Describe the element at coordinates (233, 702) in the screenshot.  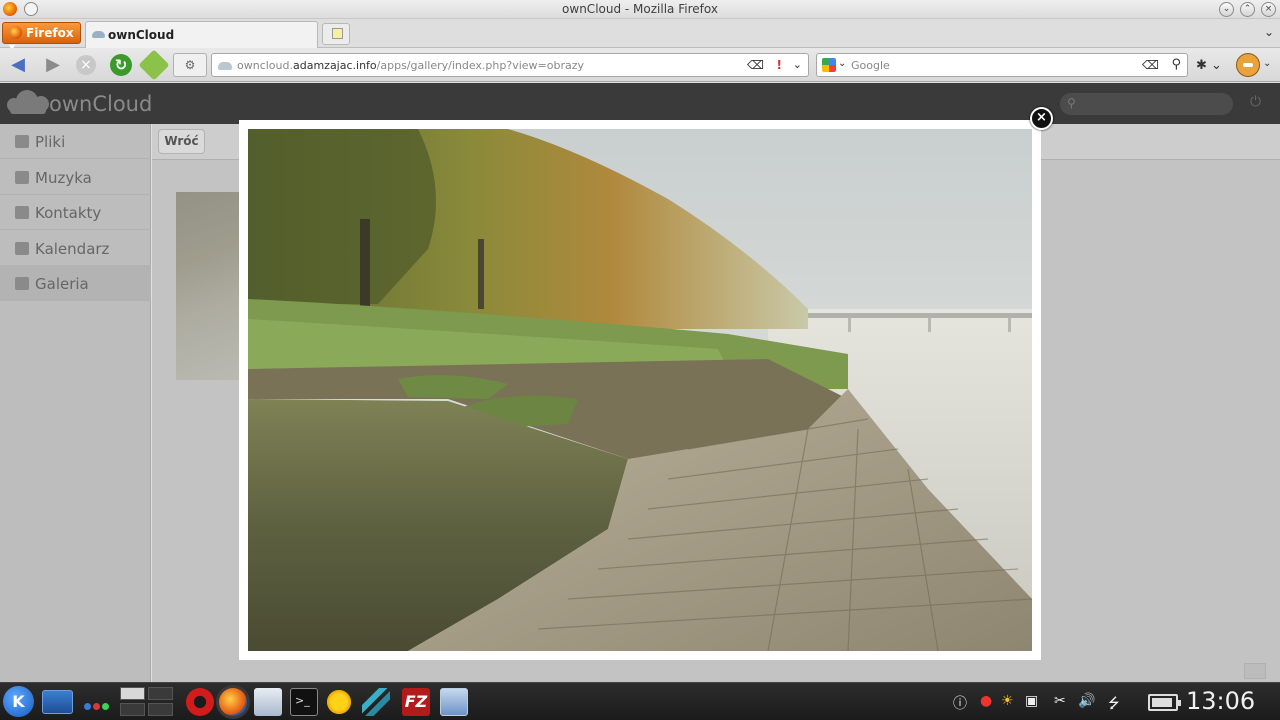
I see `firefox-taskbar-icon` at that location.